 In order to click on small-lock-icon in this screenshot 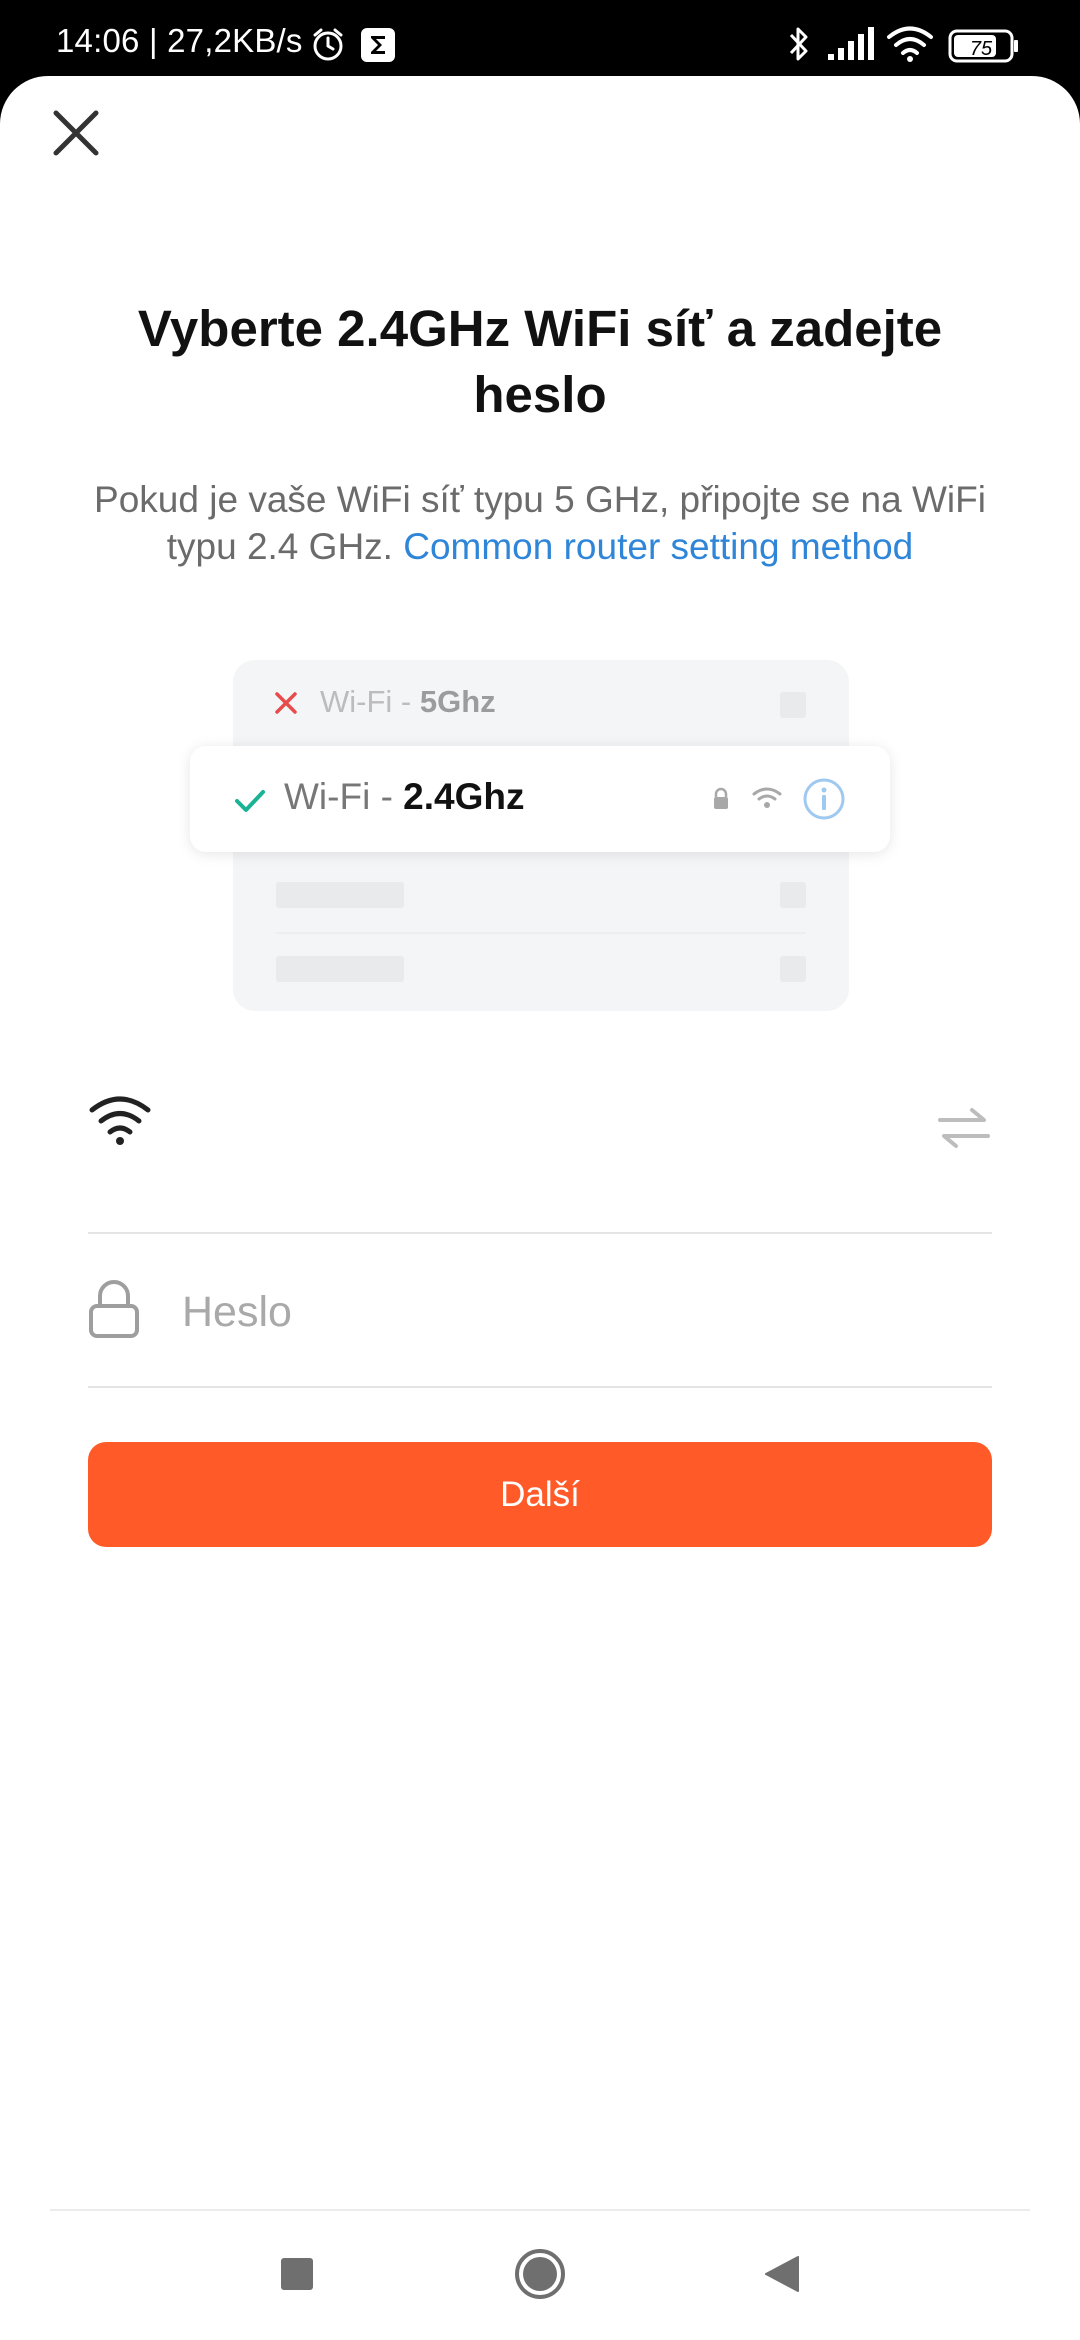, I will do `click(721, 798)`.